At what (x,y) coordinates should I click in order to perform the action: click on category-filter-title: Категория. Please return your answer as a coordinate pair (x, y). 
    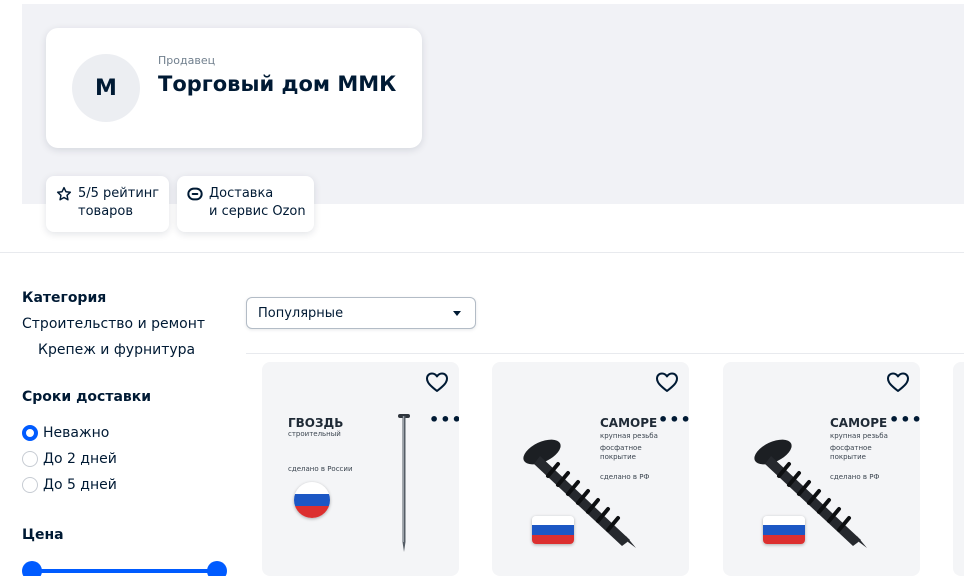
    Looking at the image, I should click on (64, 298).